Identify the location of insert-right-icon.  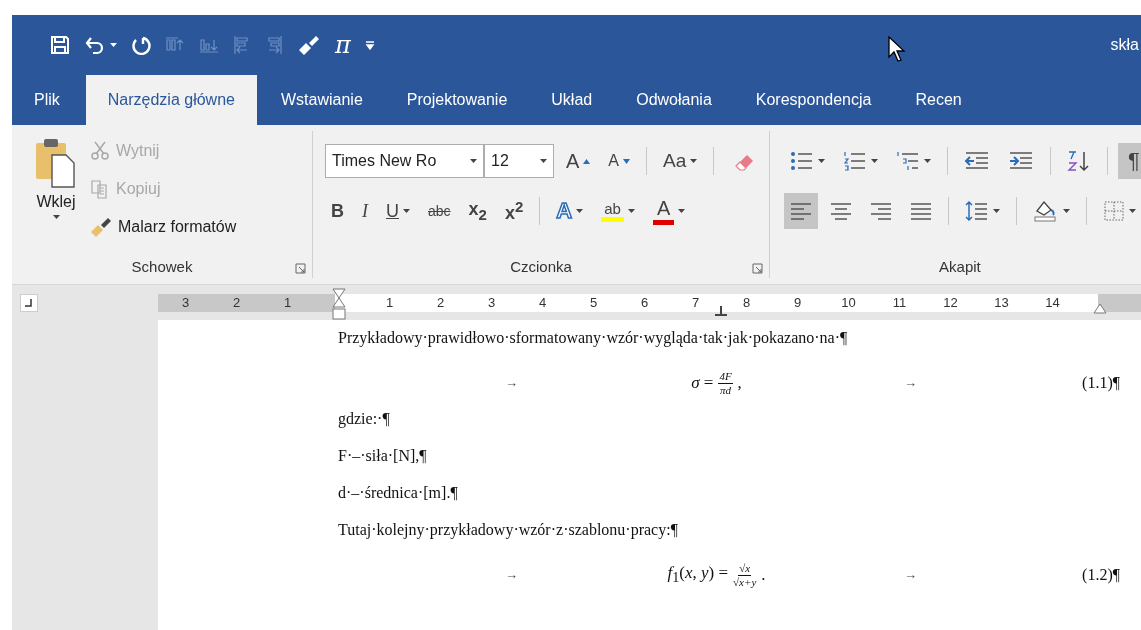
(274, 45).